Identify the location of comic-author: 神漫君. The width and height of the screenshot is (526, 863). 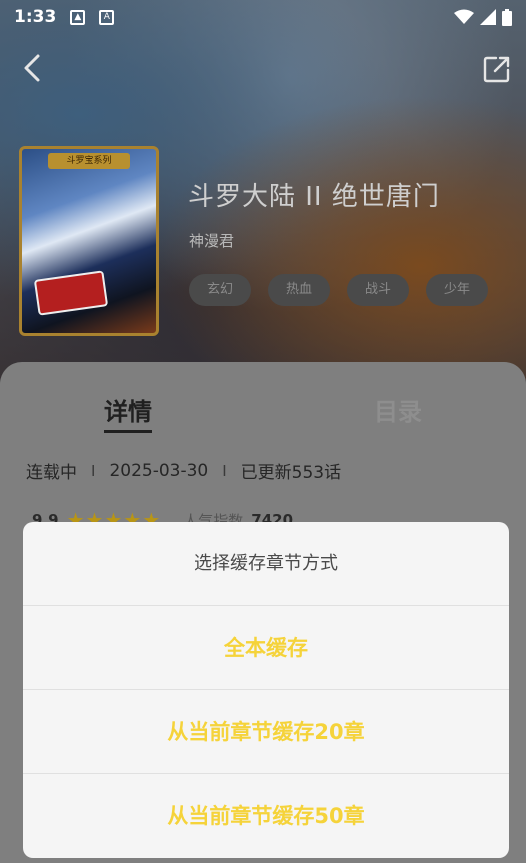
(211, 240).